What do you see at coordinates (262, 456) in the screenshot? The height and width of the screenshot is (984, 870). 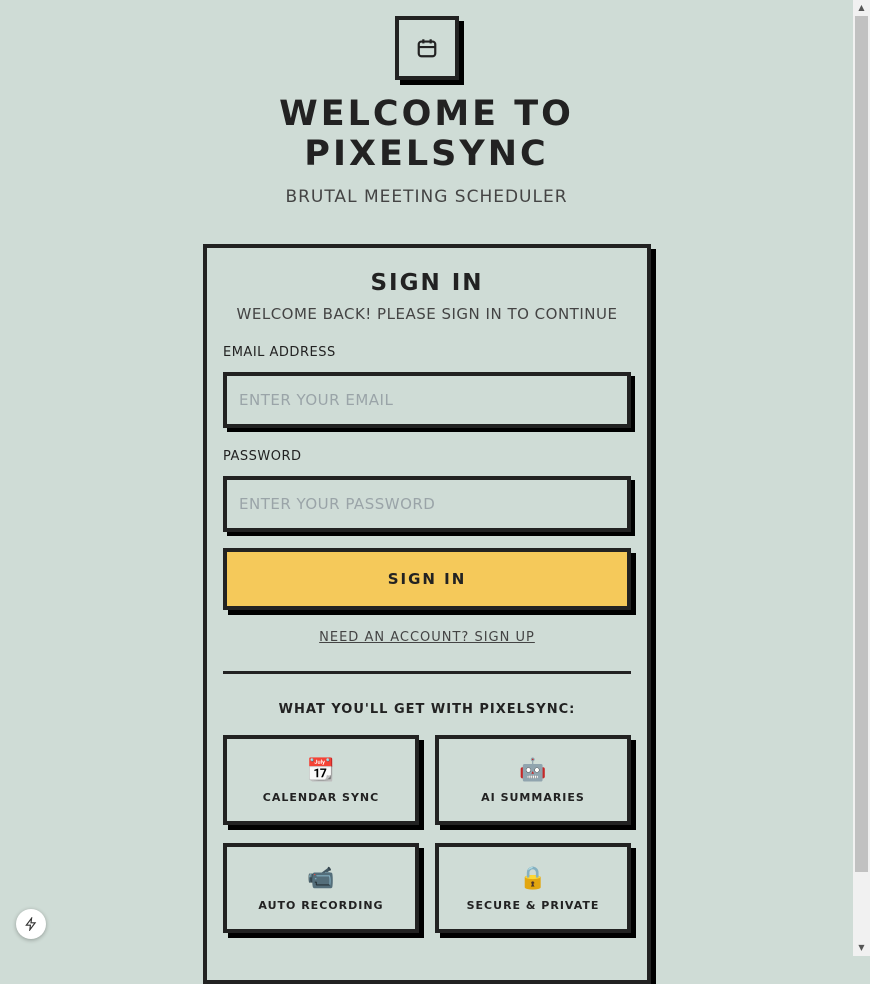 I see `password-label: PASSWORD` at bounding box center [262, 456].